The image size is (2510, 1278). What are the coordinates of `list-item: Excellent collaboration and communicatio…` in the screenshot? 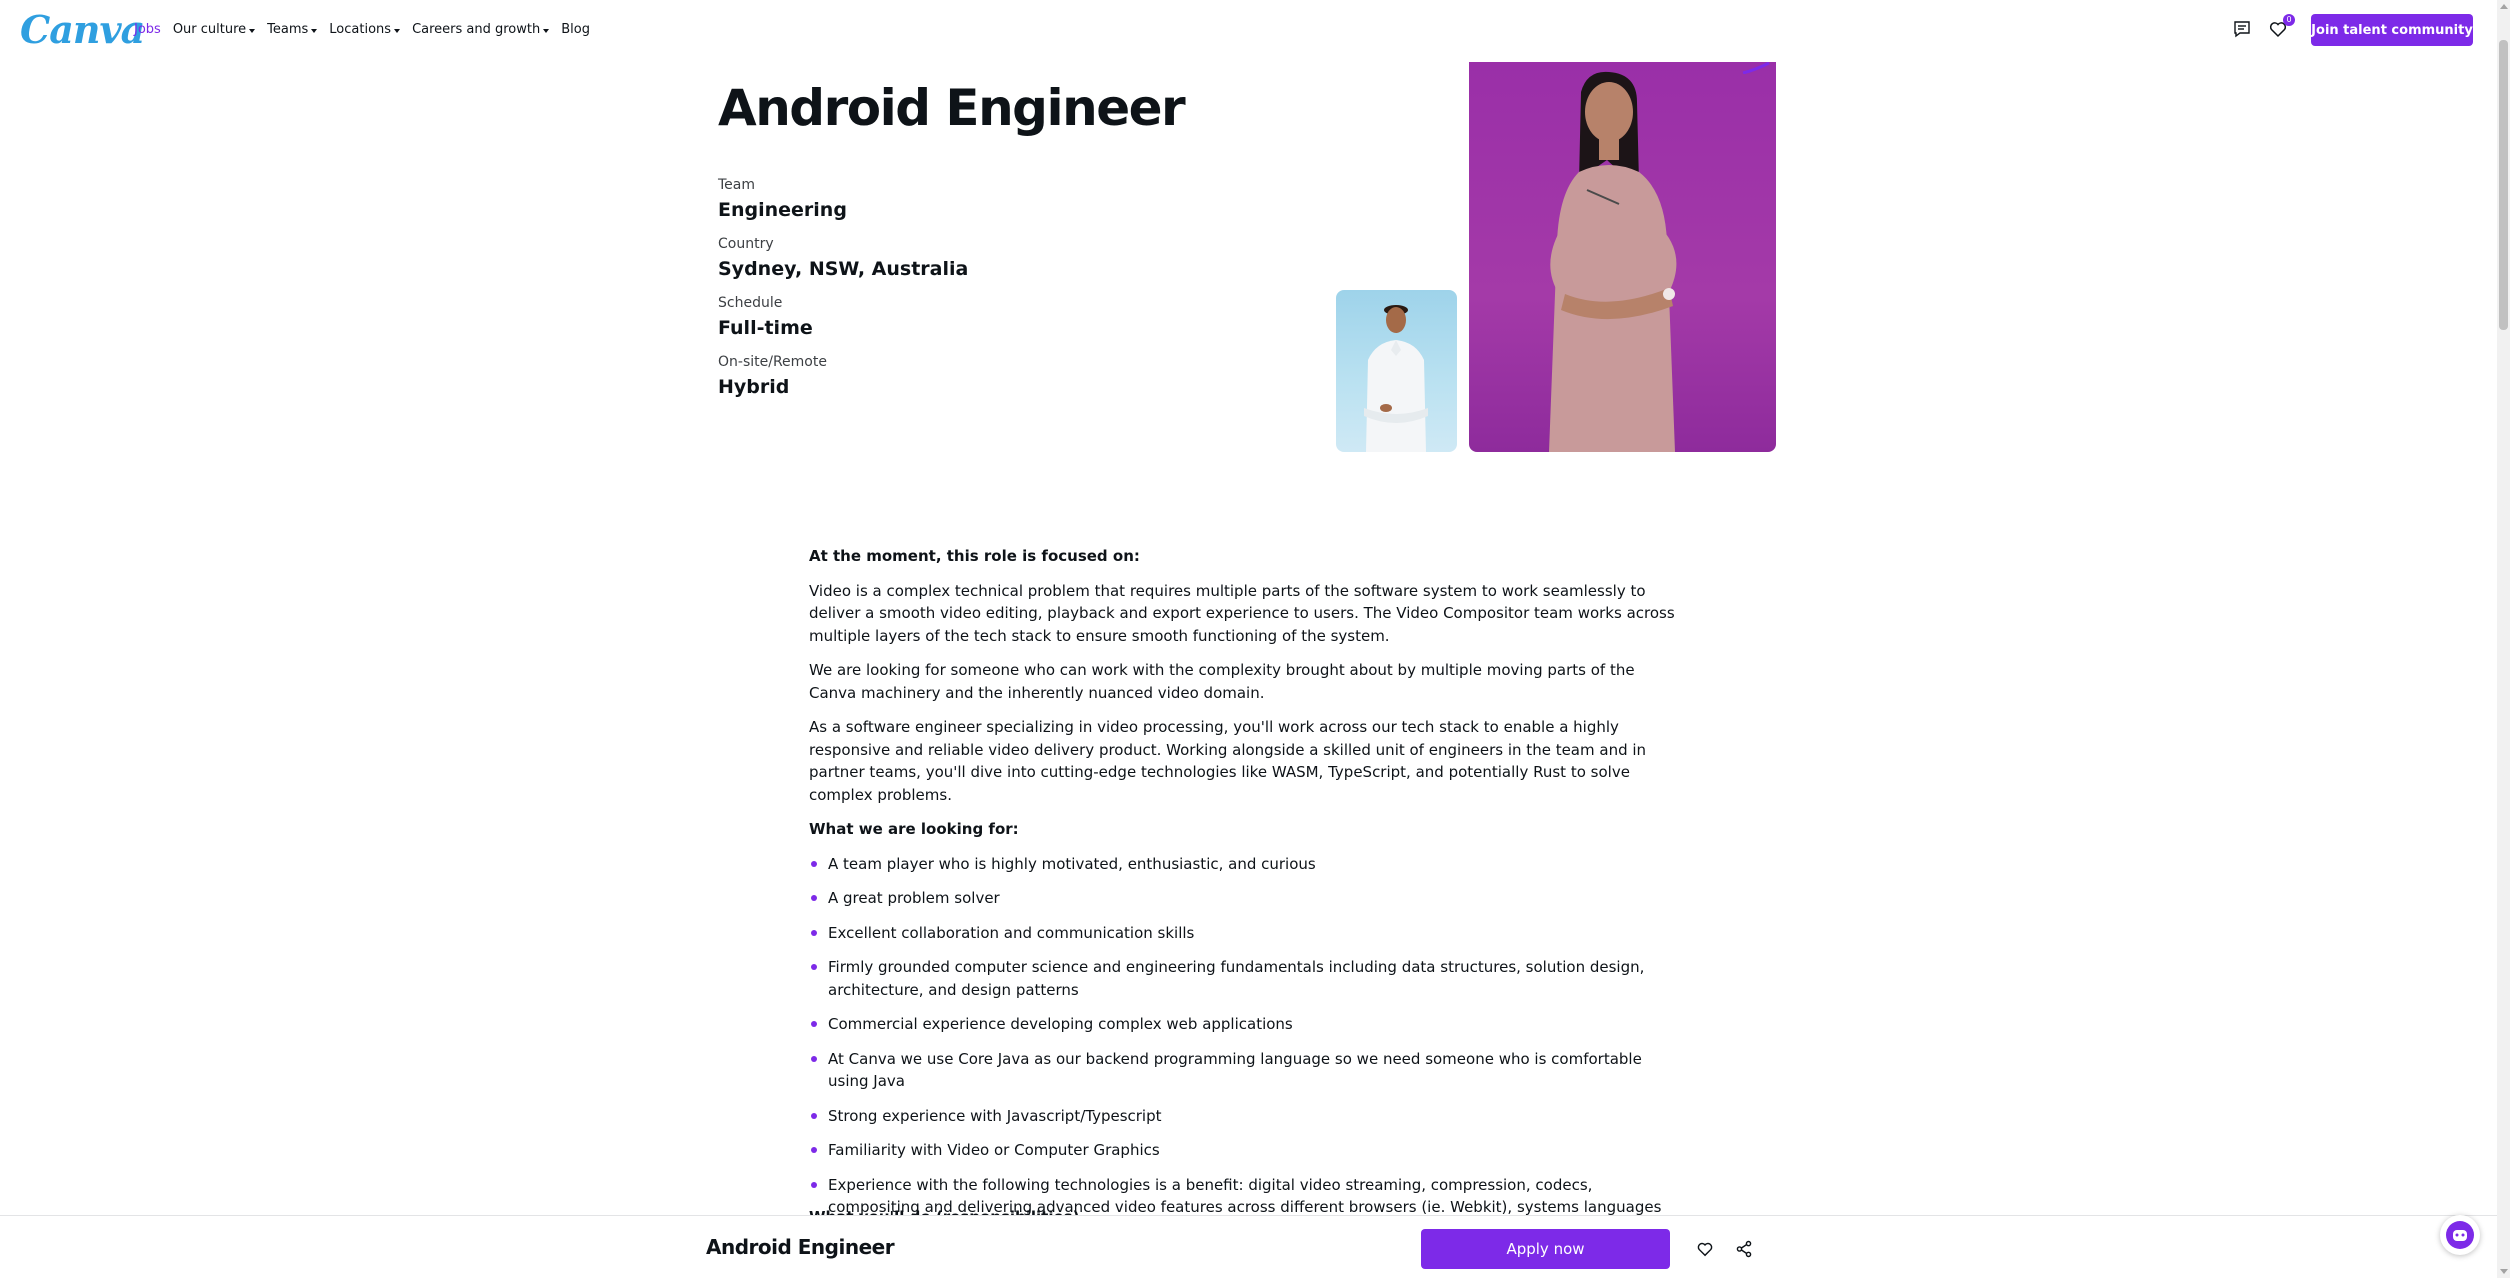 It's located at (1247, 933).